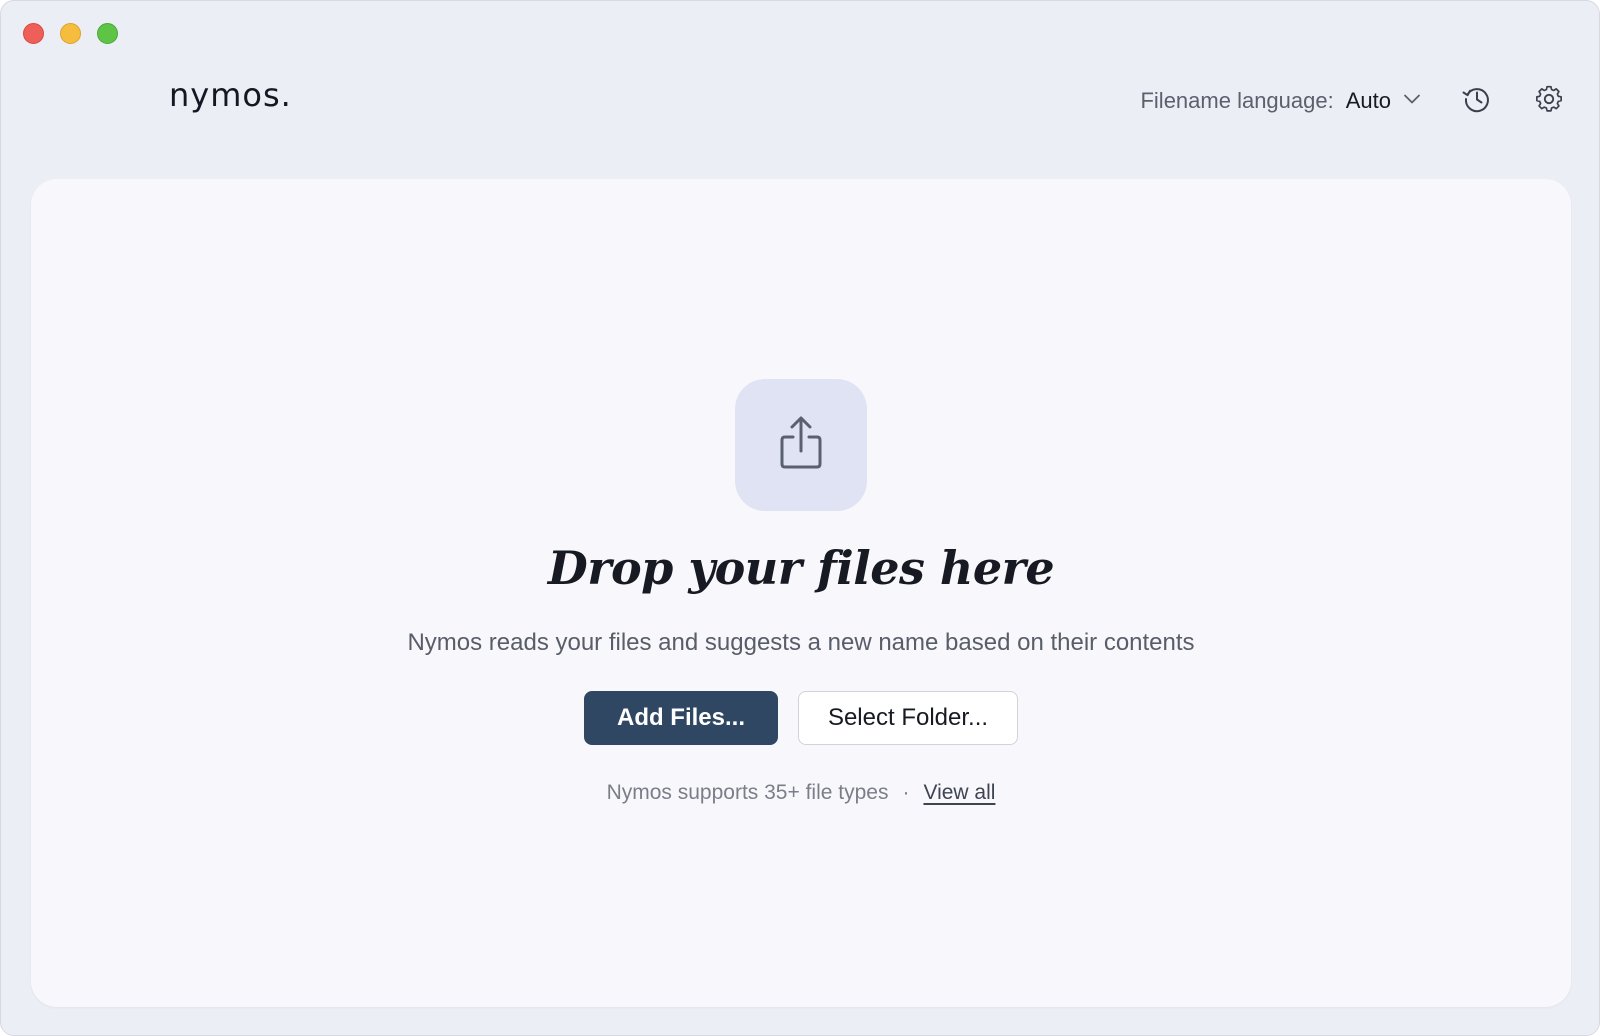 The width and height of the screenshot is (1600, 1036). What do you see at coordinates (959, 793) in the screenshot?
I see `view-all-link: View all` at bounding box center [959, 793].